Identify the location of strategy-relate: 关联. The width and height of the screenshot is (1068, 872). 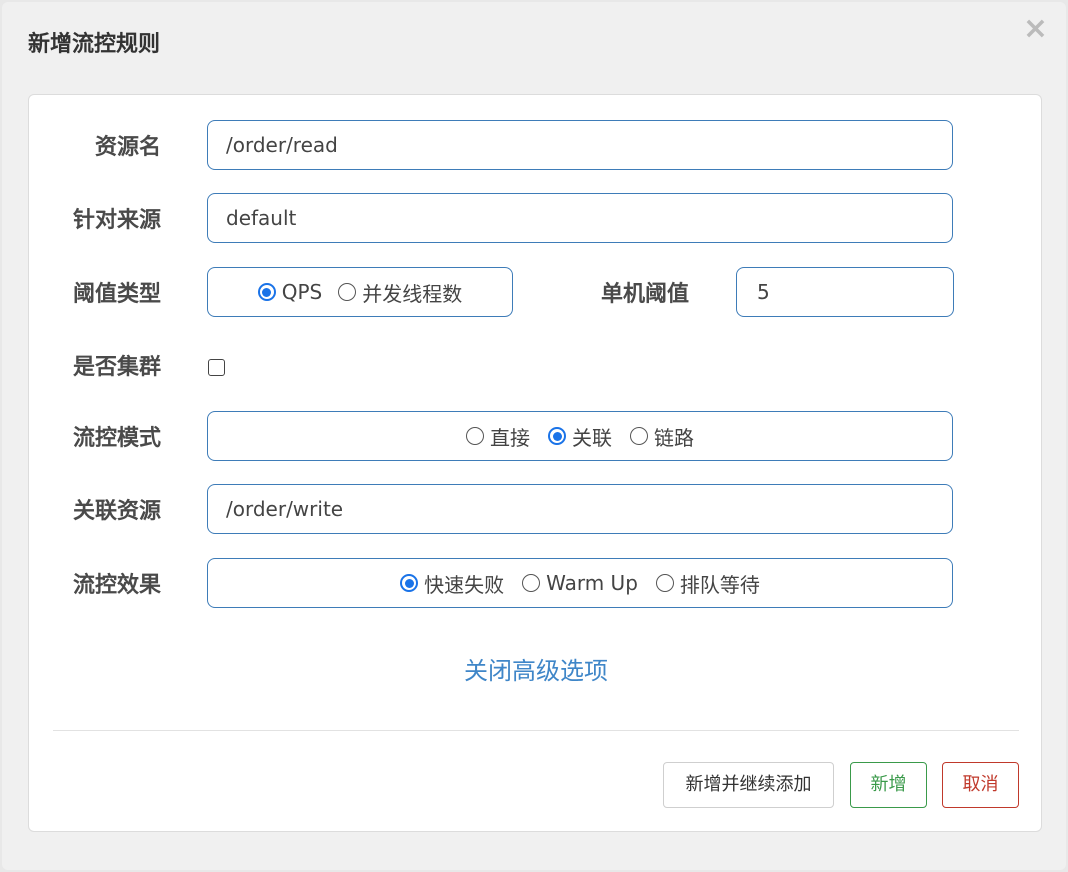
(580, 436).